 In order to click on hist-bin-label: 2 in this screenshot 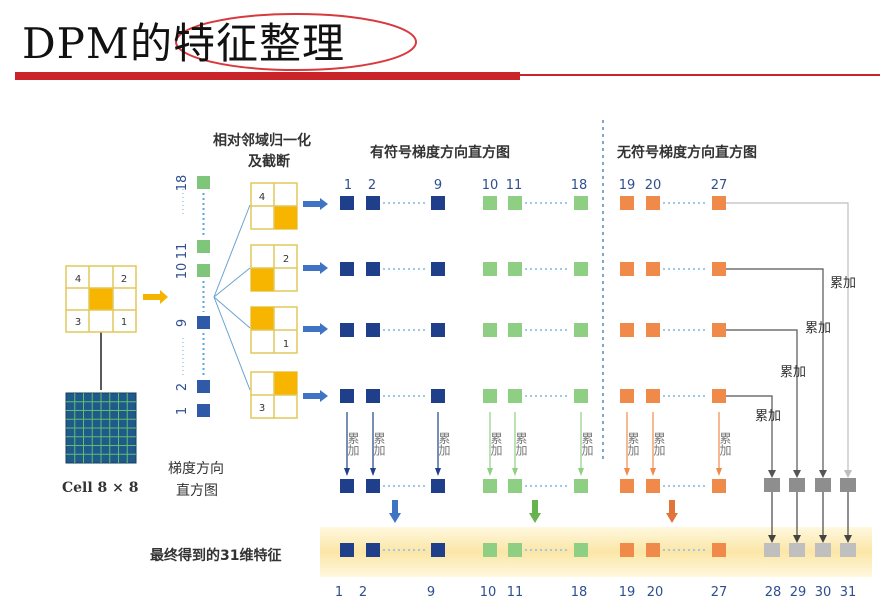, I will do `click(182, 387)`.